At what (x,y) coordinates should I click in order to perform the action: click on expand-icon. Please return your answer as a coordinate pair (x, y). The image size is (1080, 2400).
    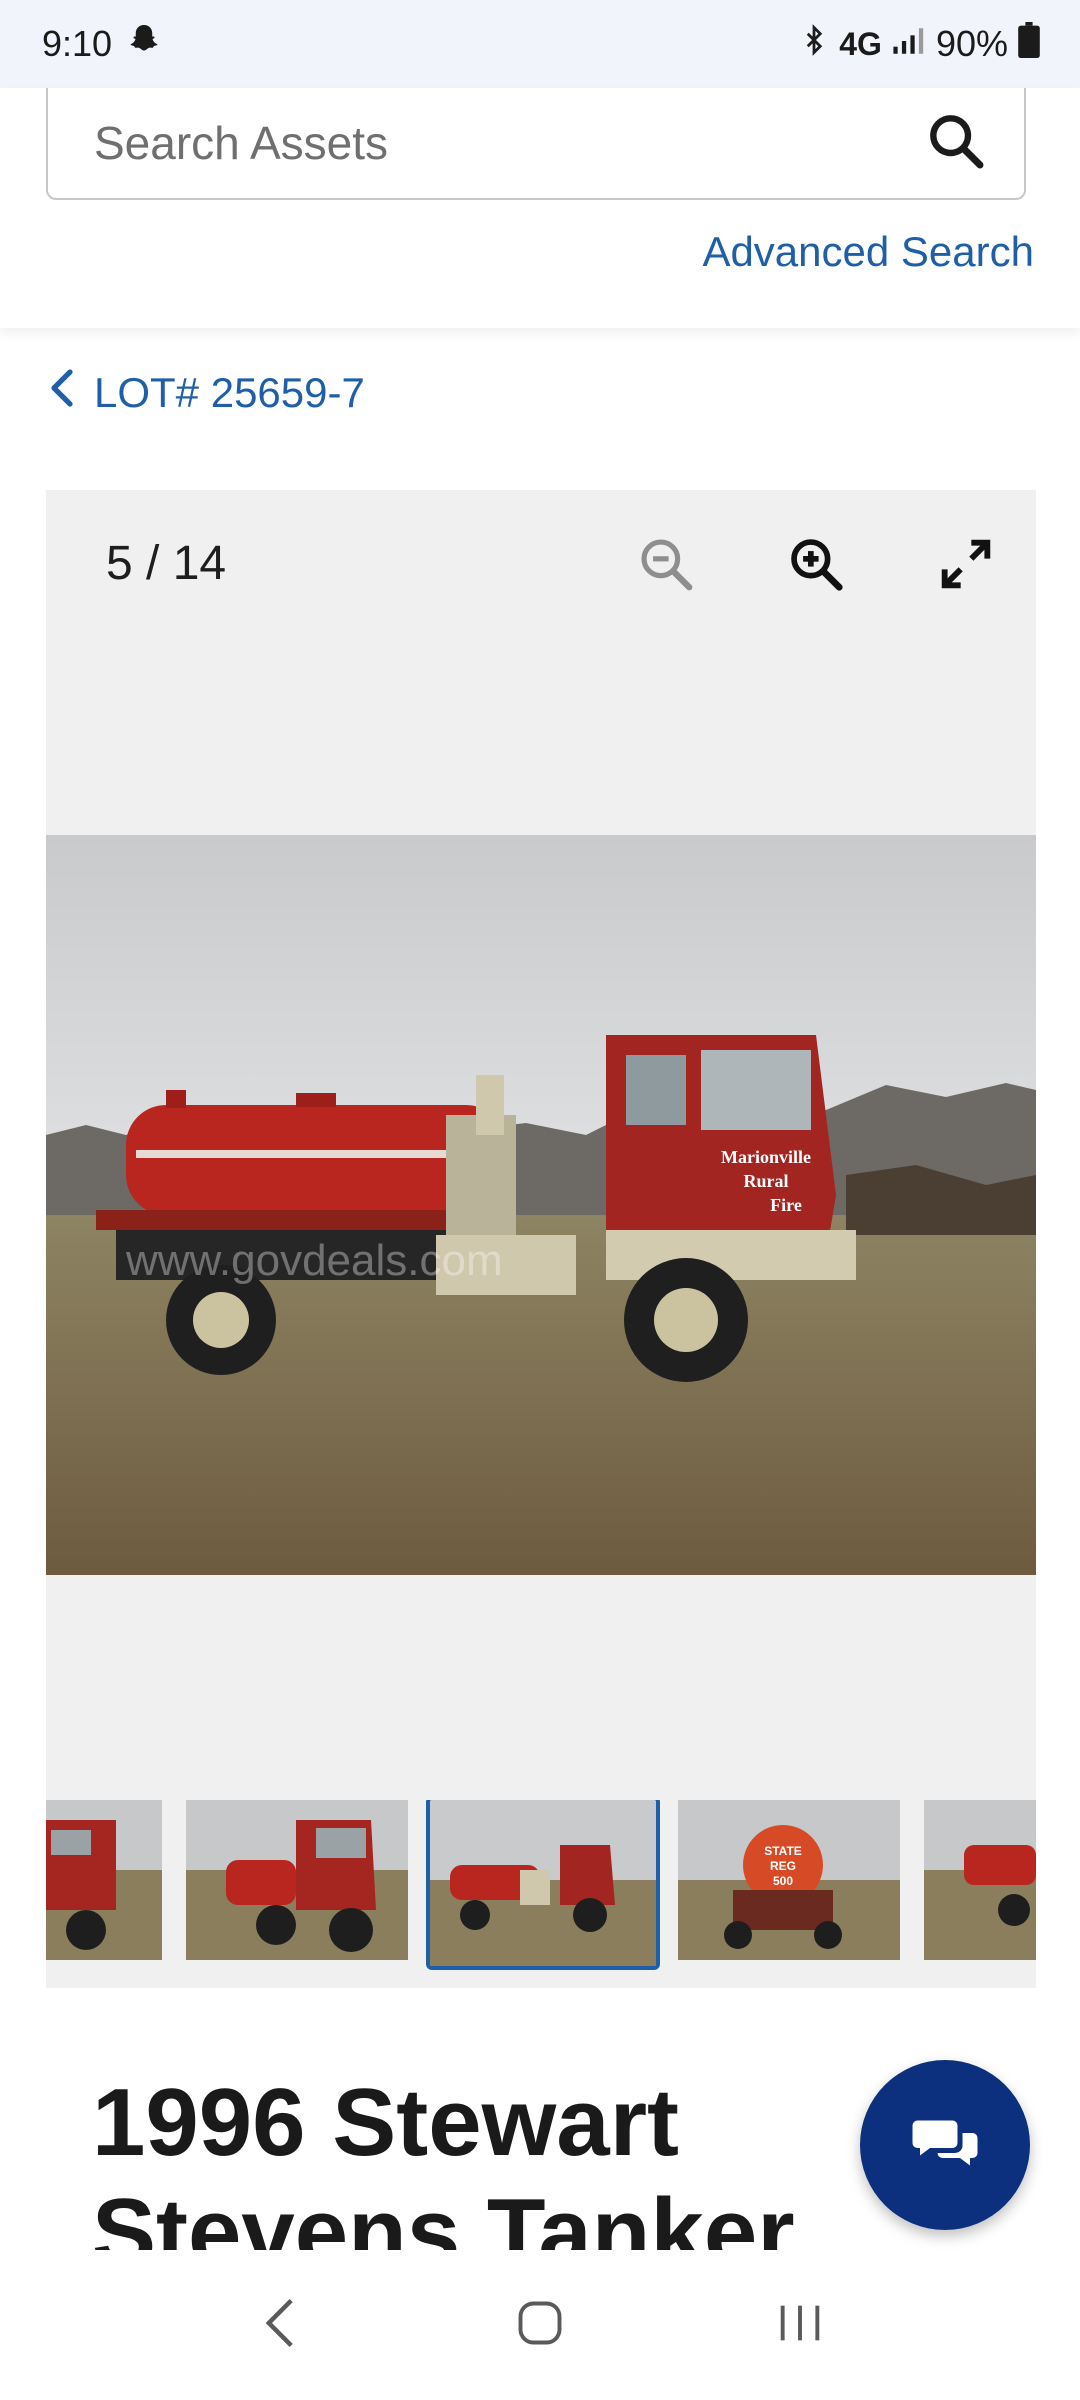
    Looking at the image, I should click on (966, 566).